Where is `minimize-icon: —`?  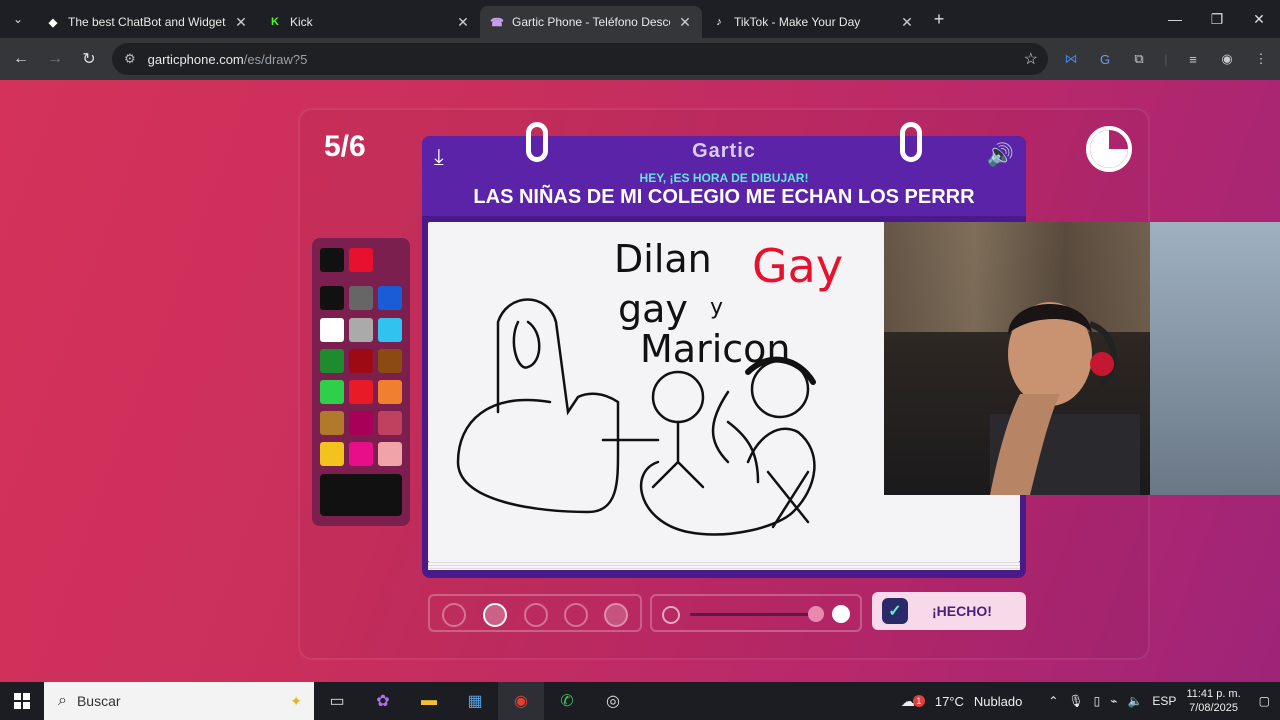
minimize-icon: — is located at coordinates (1175, 19).